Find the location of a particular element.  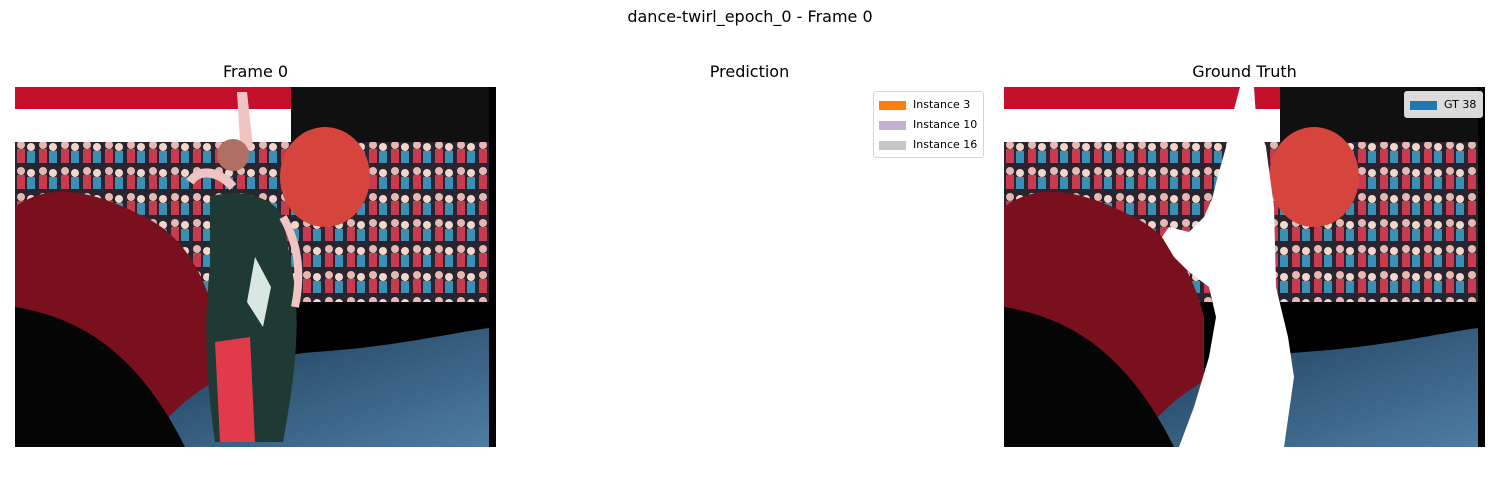

prediction-panel-title: Prediction is located at coordinates (749, 71).